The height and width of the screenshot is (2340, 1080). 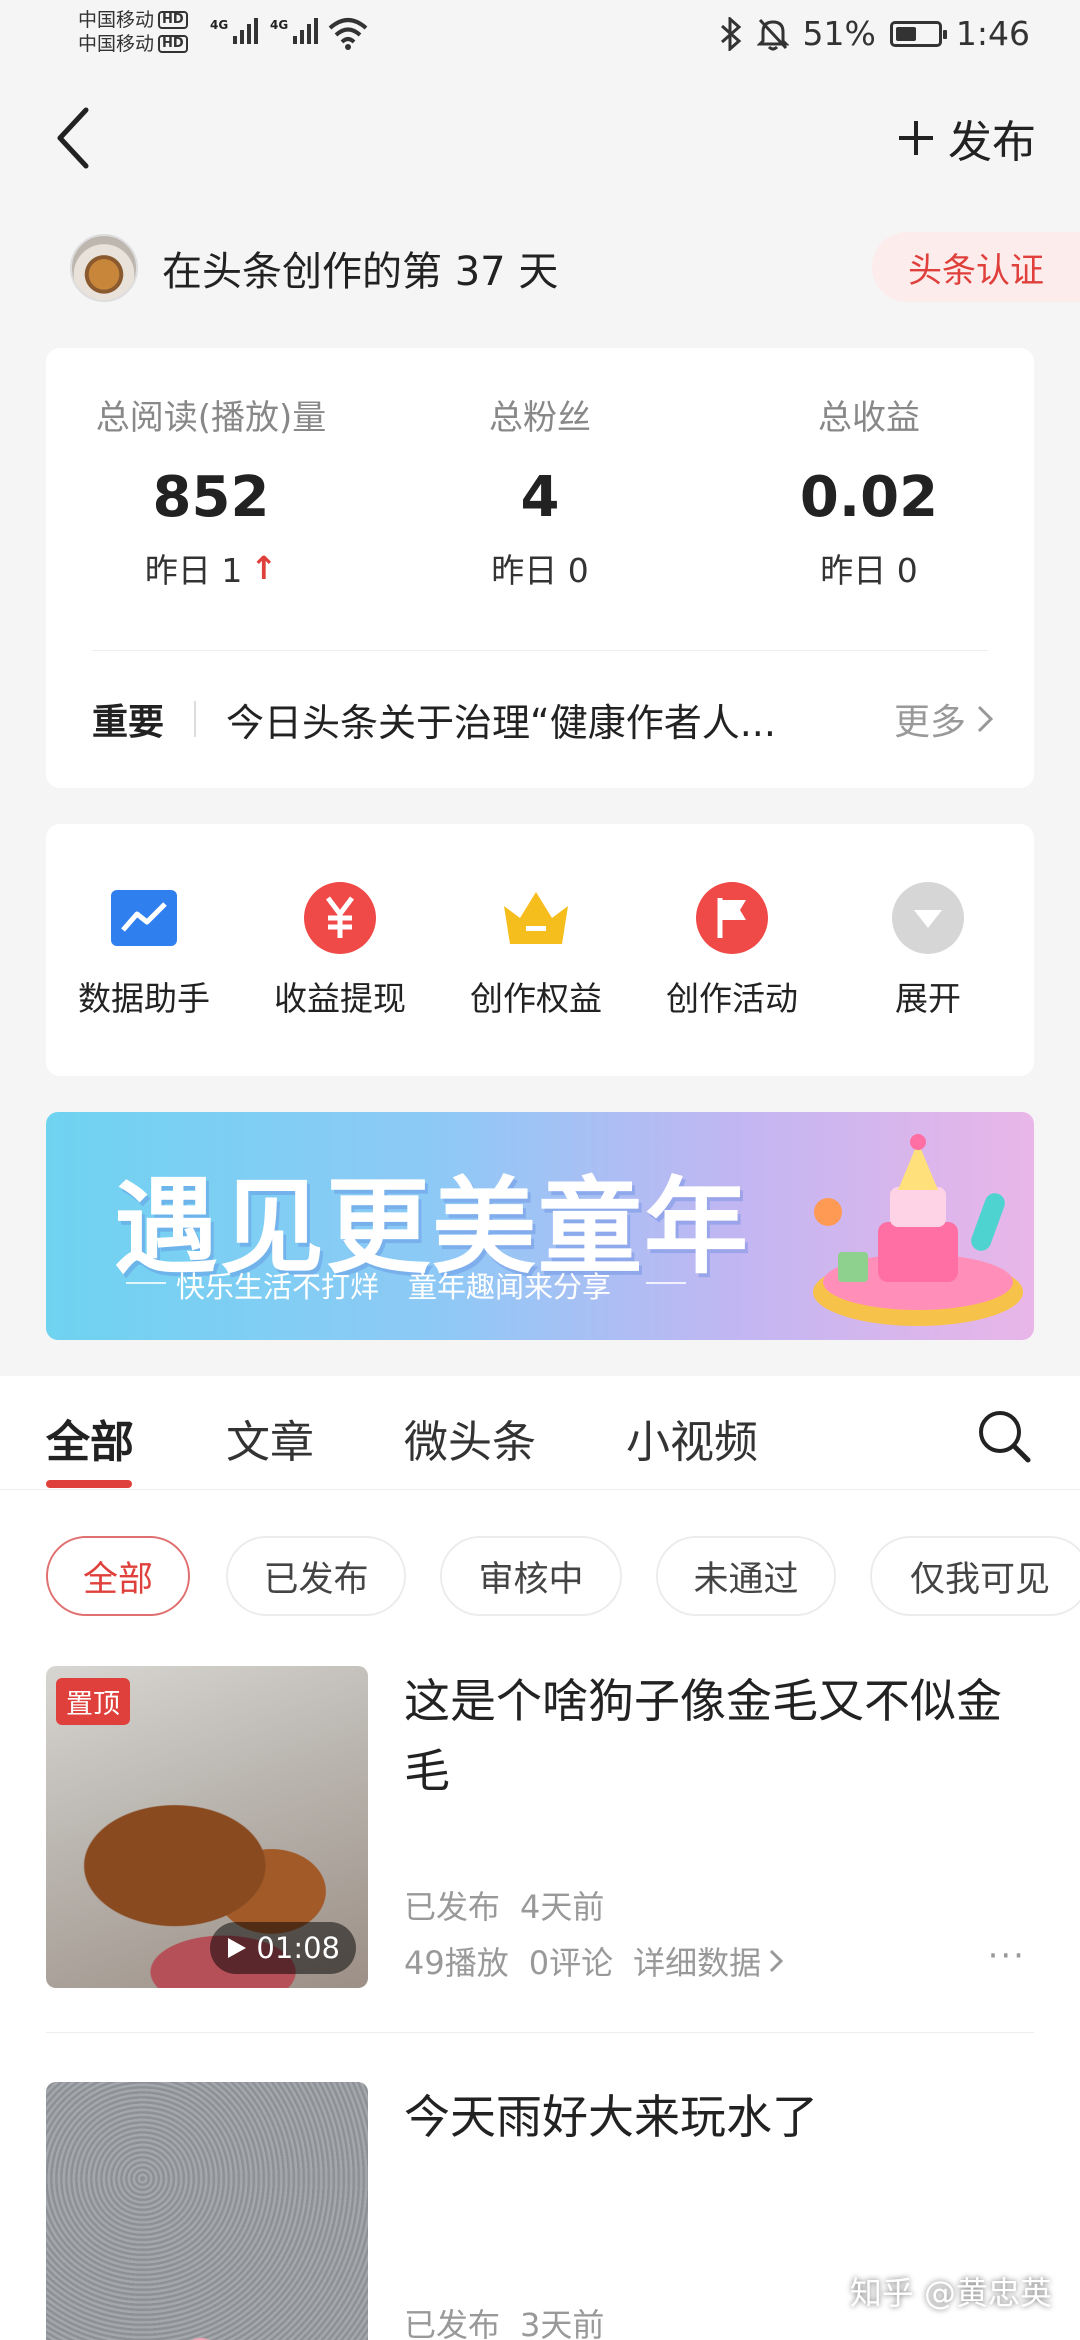 I want to click on post-title: 今天雨好大来玩水了, so click(x=714, y=2117).